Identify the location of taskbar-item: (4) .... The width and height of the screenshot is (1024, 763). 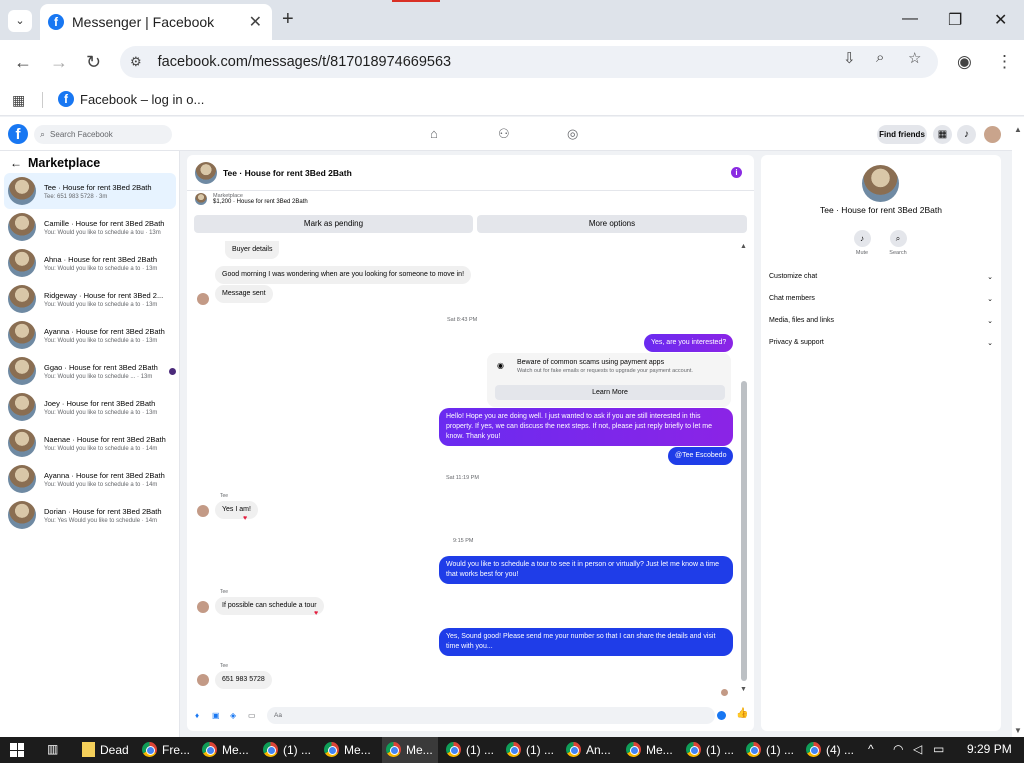
(830, 749).